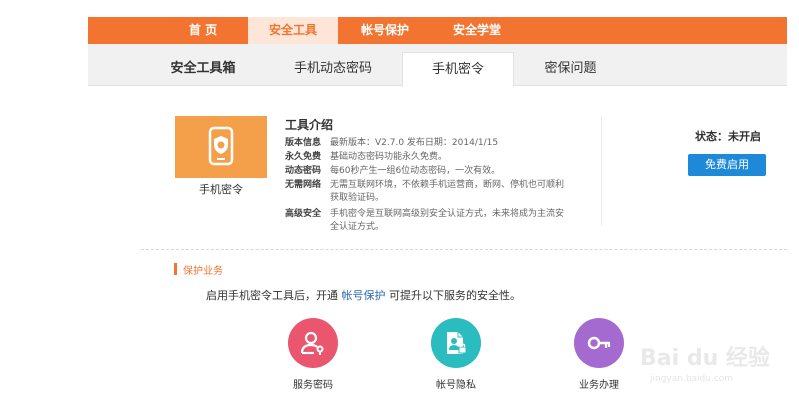 Image resolution: width=799 pixels, height=414 pixels. I want to click on info-label: 无需网络, so click(303, 185).